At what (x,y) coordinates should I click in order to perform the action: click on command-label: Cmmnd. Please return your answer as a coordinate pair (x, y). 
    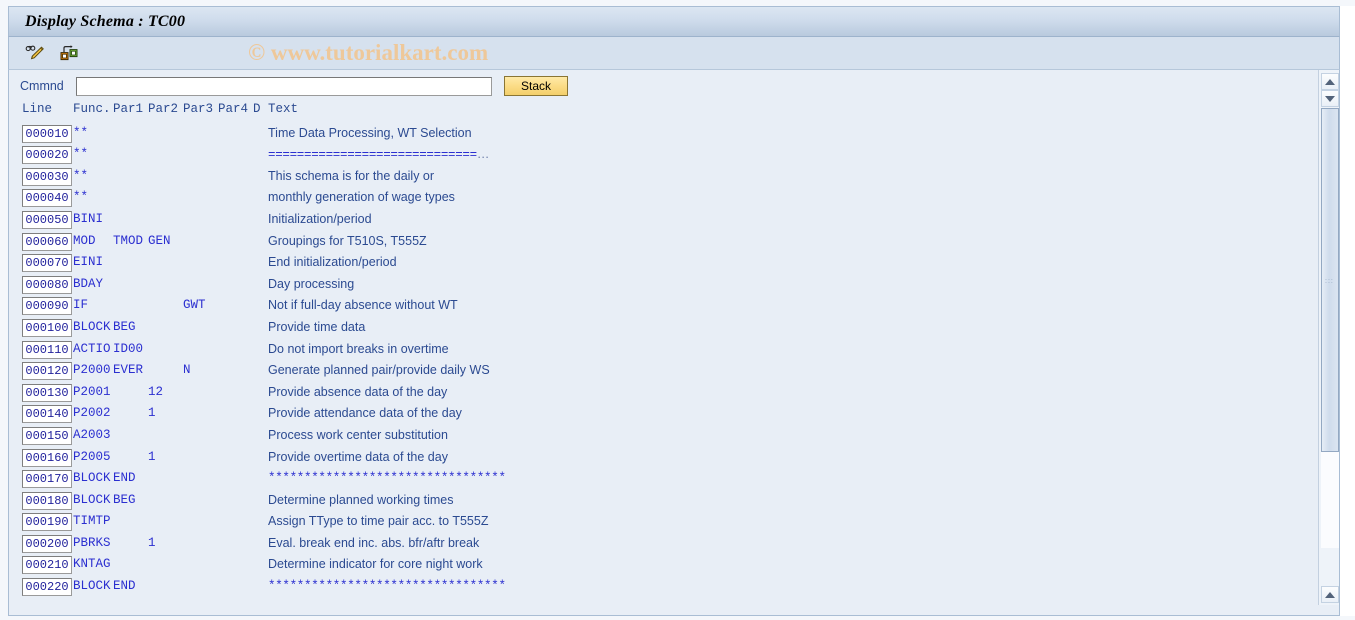
    Looking at the image, I should click on (42, 86).